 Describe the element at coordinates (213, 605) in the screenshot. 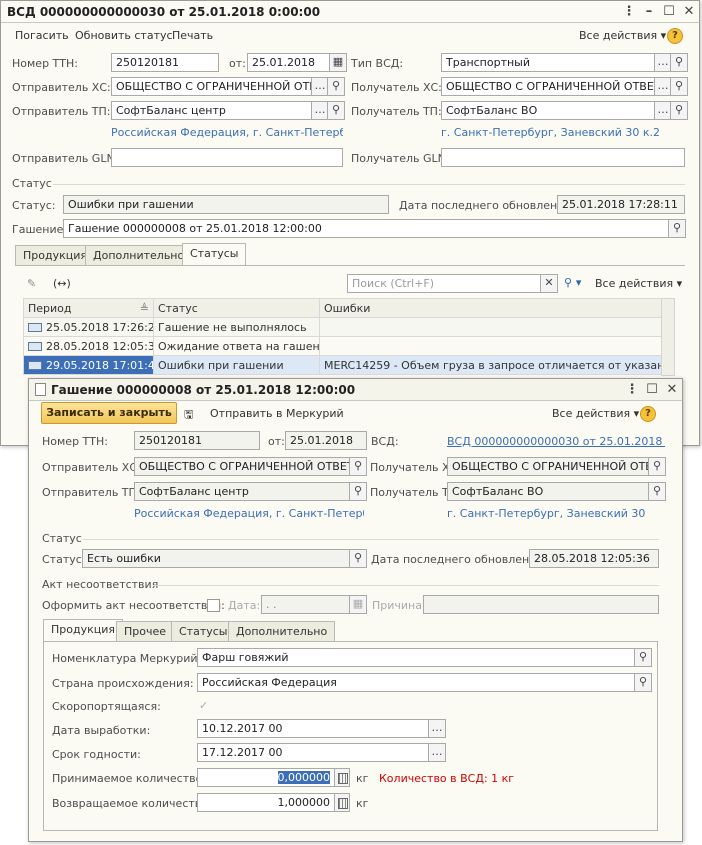

I see `act-checkbox` at that location.